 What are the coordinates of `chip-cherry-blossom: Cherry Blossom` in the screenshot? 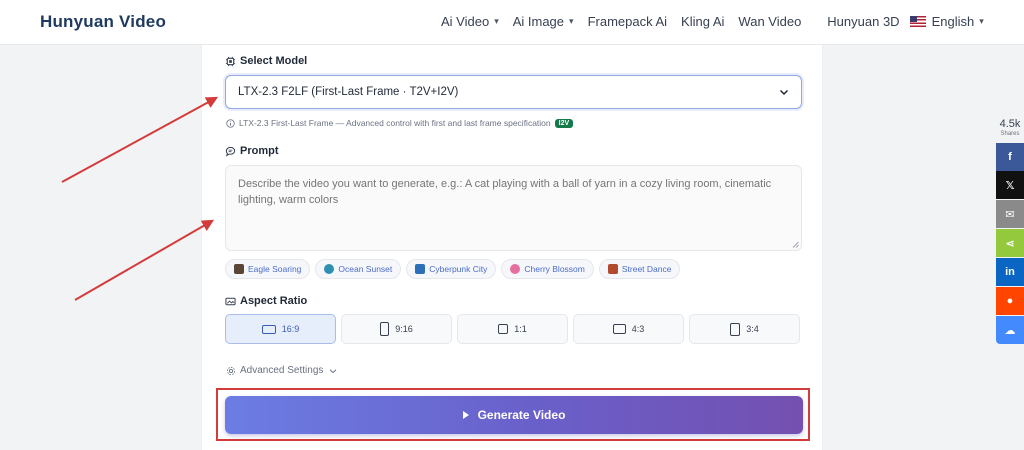 It's located at (547, 269).